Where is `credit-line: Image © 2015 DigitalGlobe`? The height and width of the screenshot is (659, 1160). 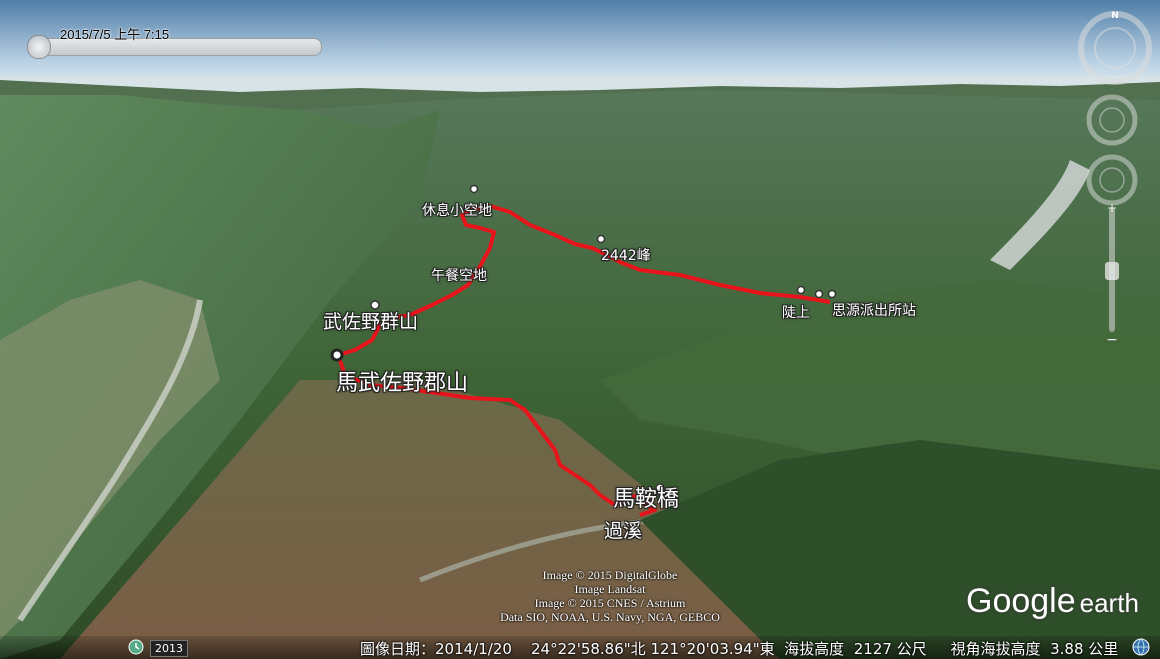
credit-line: Image © 2015 DigitalGlobe is located at coordinates (610, 575).